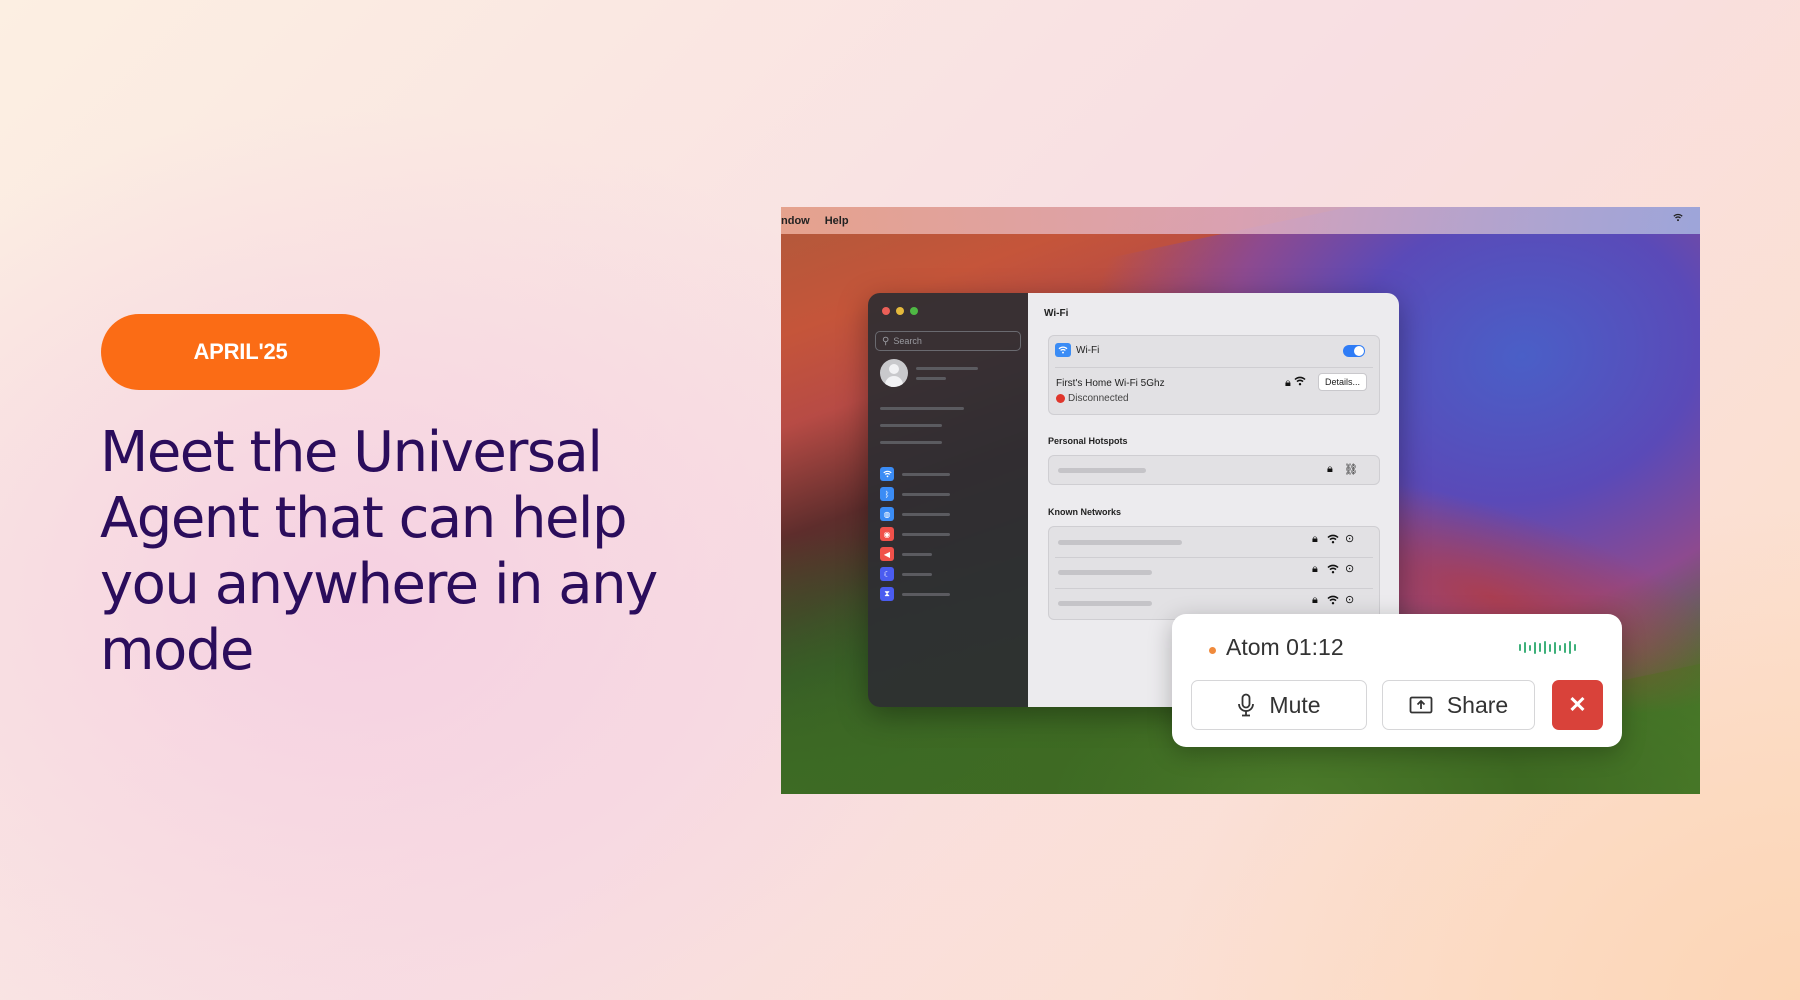 The width and height of the screenshot is (1800, 1000). I want to click on focus-moon-icon: ☾, so click(887, 574).